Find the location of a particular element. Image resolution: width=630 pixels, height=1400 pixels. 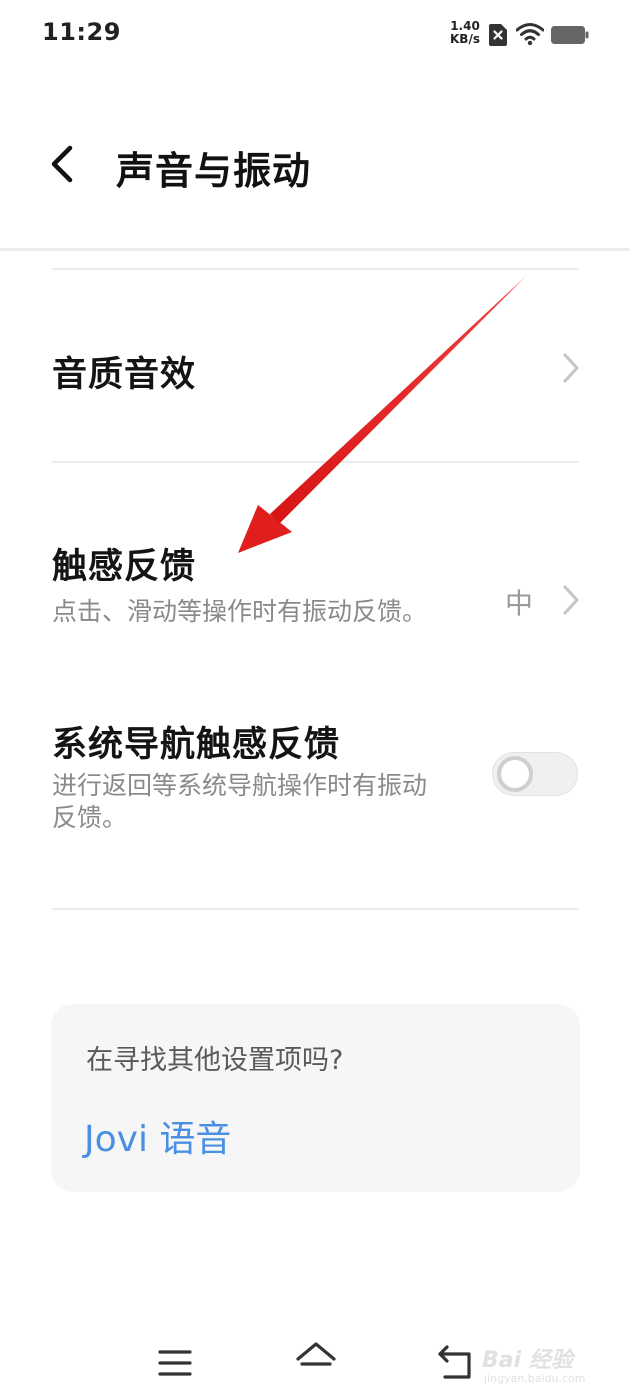

page-title: 声音与振动 is located at coordinates (214, 171).